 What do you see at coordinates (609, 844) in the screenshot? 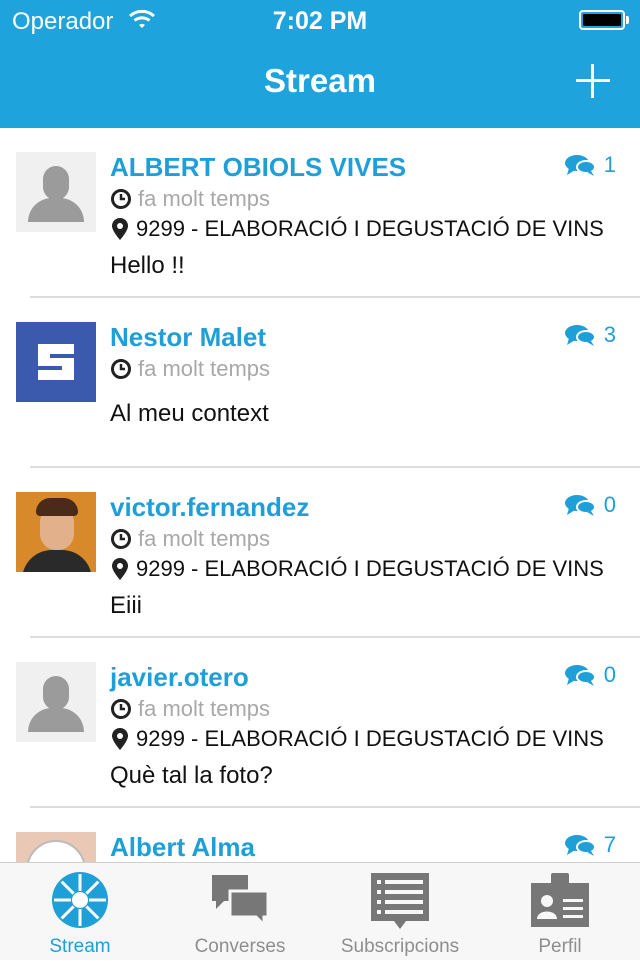
I see `comment-count-value: 7` at bounding box center [609, 844].